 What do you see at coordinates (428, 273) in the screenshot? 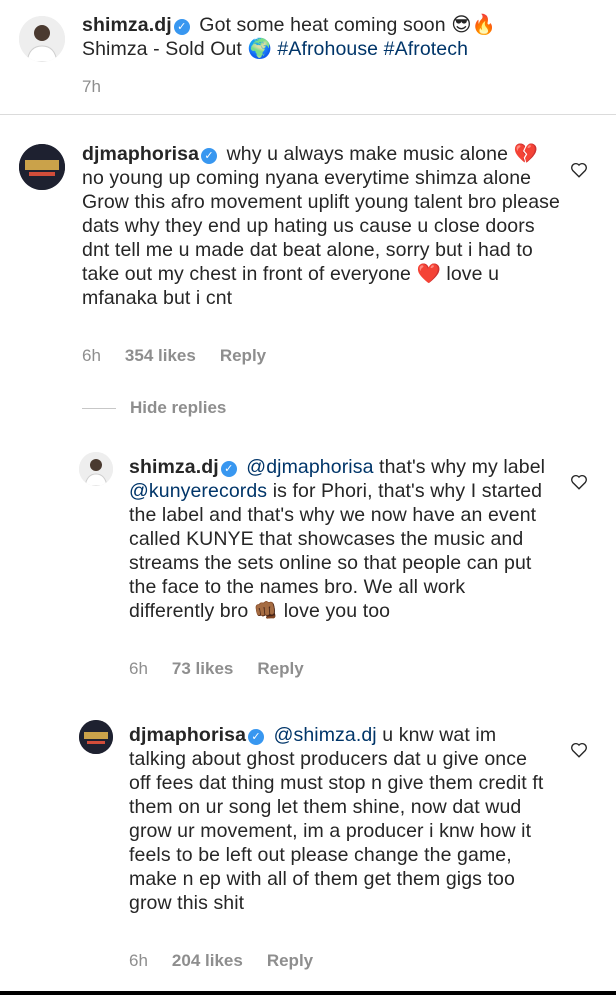
I see `red-heart-emoji: ❤️` at bounding box center [428, 273].